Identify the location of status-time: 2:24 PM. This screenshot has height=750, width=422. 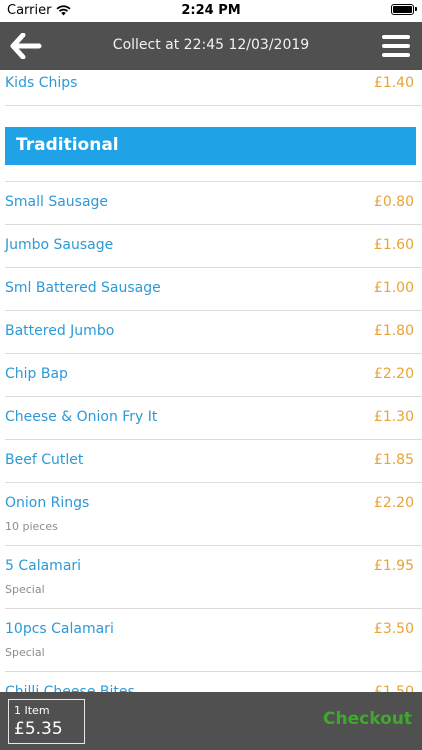
(211, 10).